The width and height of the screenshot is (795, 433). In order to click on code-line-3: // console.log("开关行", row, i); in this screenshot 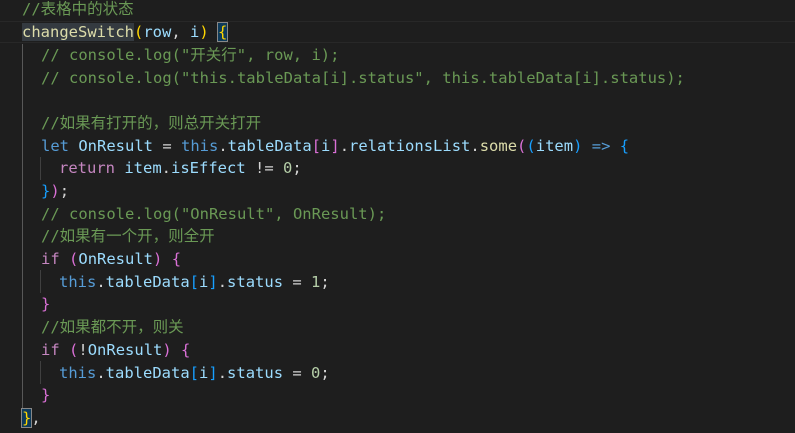, I will do `click(190, 55)`.